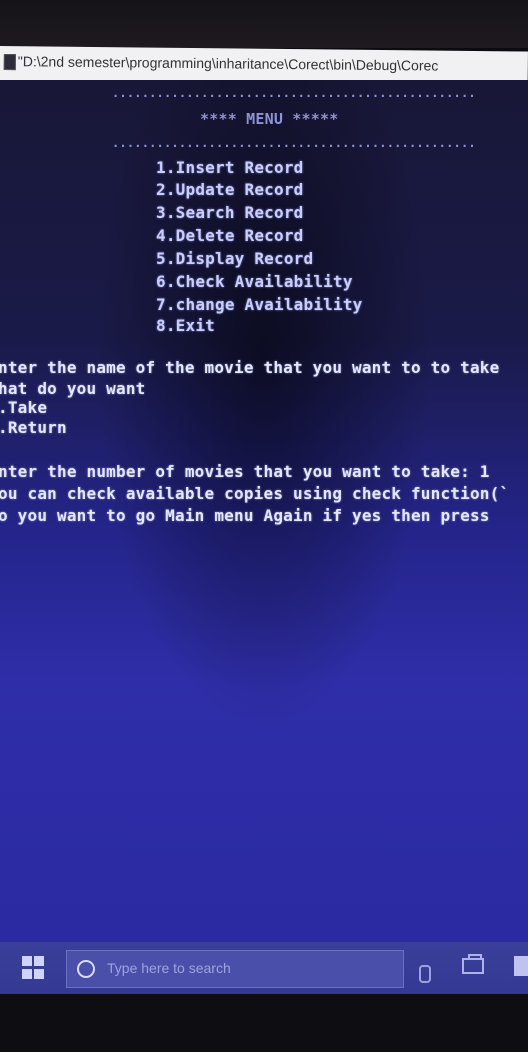 The height and width of the screenshot is (1052, 528). Describe the element at coordinates (259, 304) in the screenshot. I see `menu-item: 7.change Availability` at that location.